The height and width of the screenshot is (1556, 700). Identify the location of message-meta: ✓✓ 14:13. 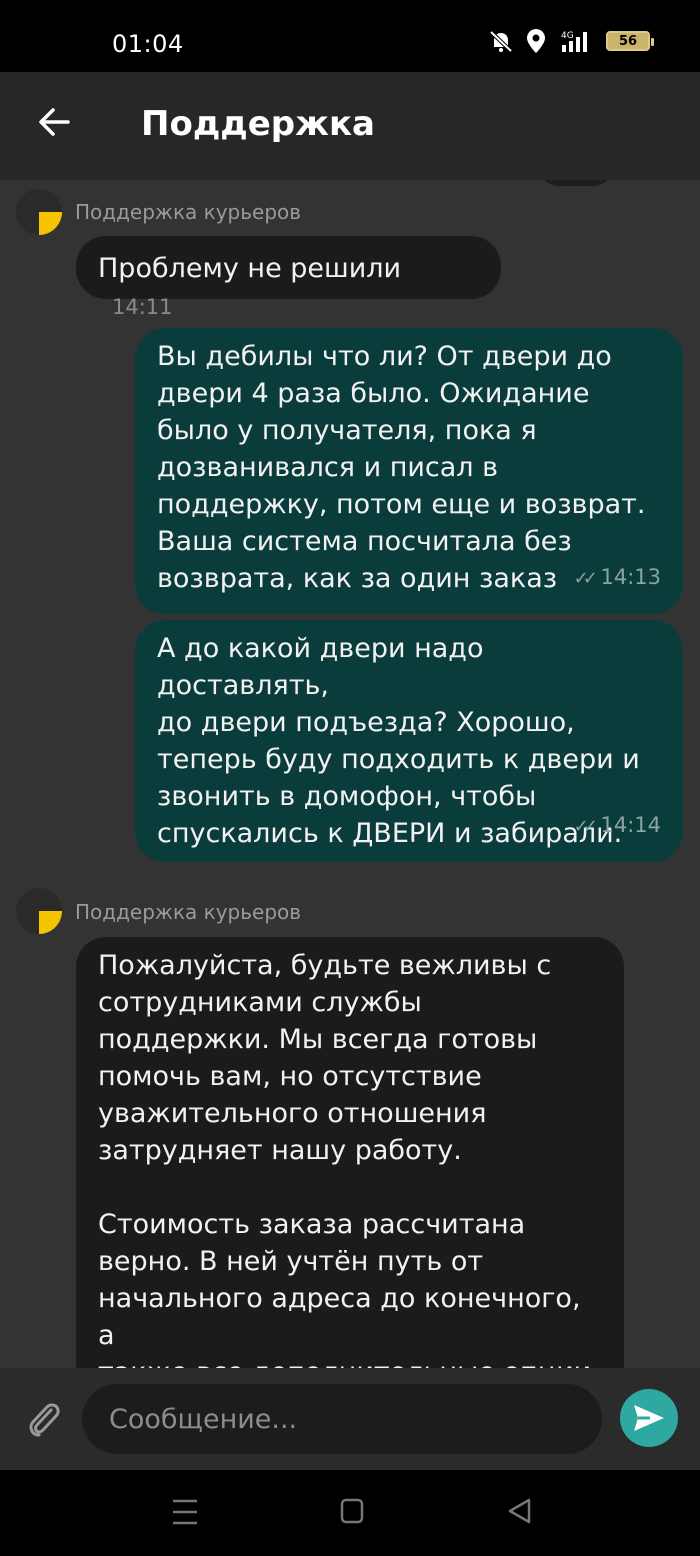
(617, 578).